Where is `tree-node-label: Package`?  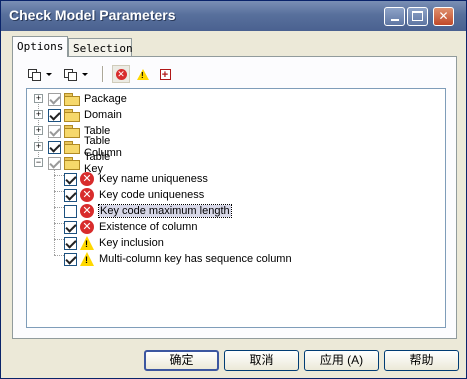
tree-node-label: Package is located at coordinates (105, 99).